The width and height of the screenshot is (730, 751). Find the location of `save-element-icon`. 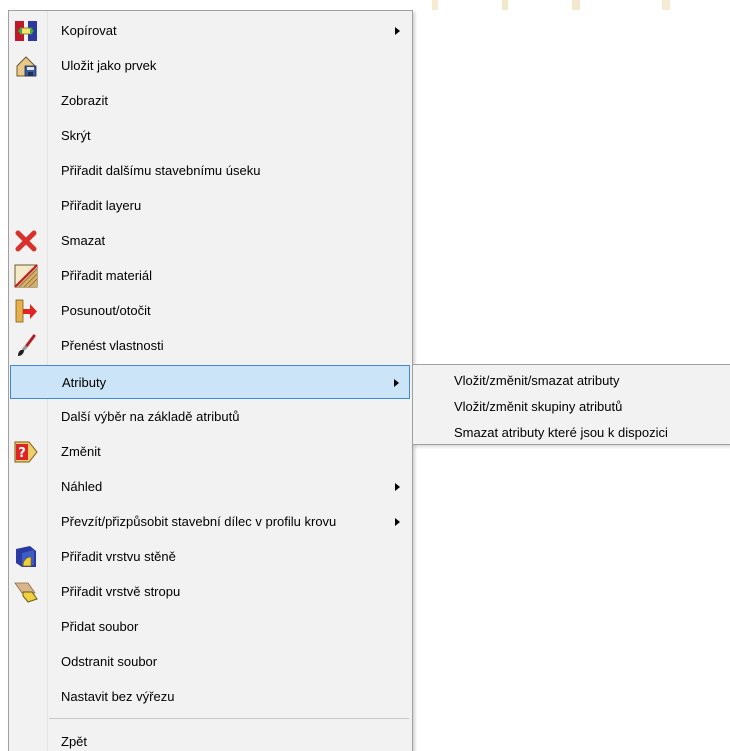

save-element-icon is located at coordinates (26, 66).